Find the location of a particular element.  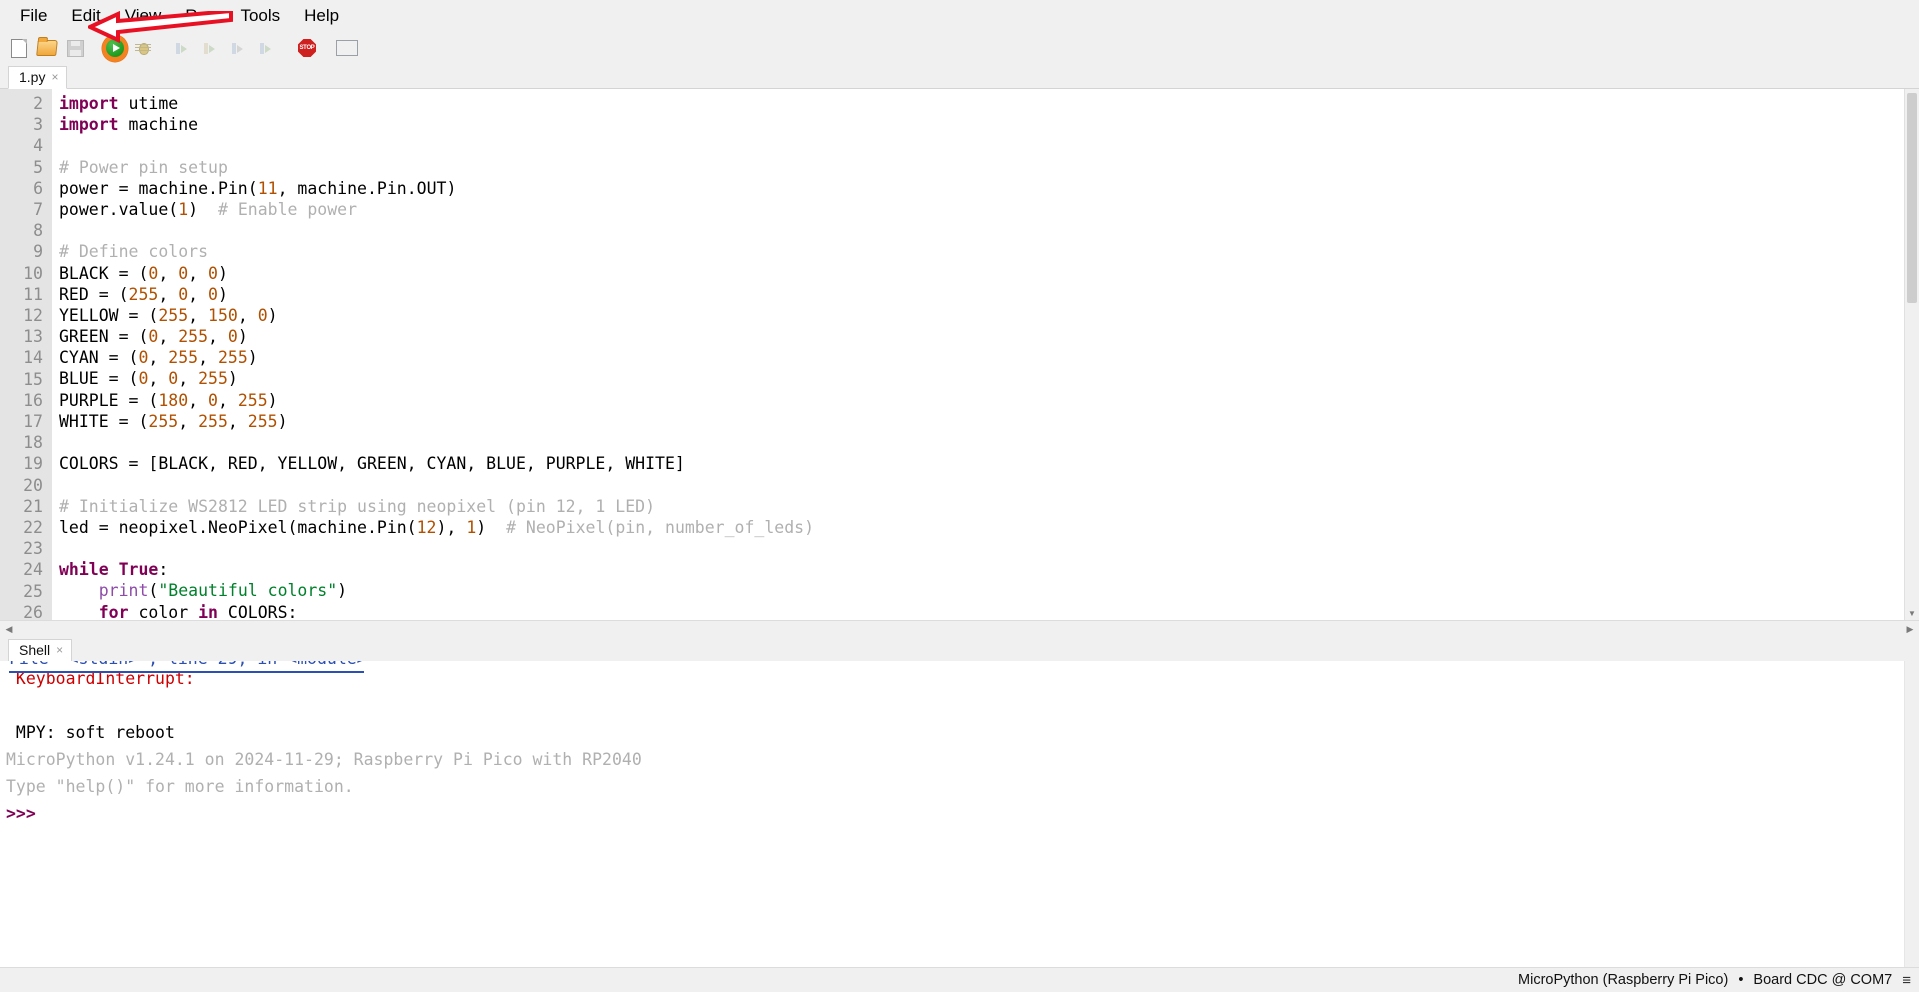

shell-vertical-scrollbar is located at coordinates (1911, 814).